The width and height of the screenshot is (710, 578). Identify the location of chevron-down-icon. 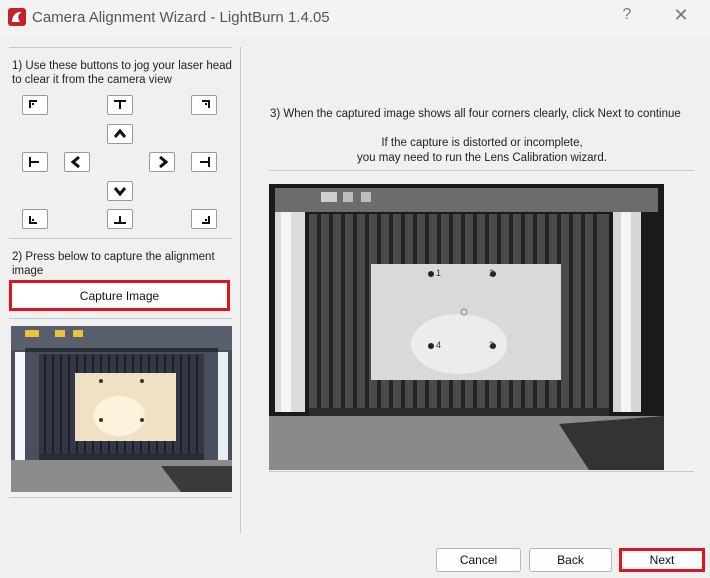
(120, 192).